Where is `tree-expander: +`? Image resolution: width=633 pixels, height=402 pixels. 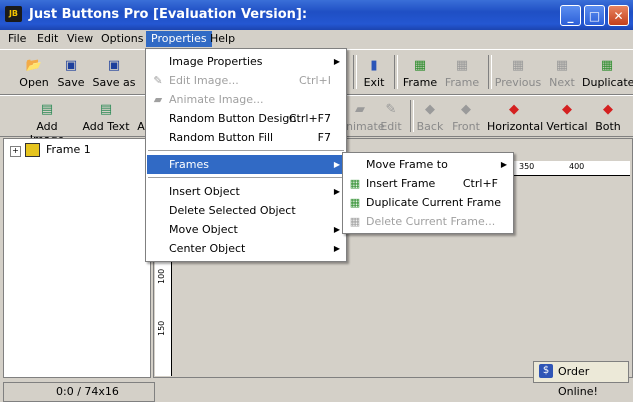
tree-expander: + is located at coordinates (15, 151).